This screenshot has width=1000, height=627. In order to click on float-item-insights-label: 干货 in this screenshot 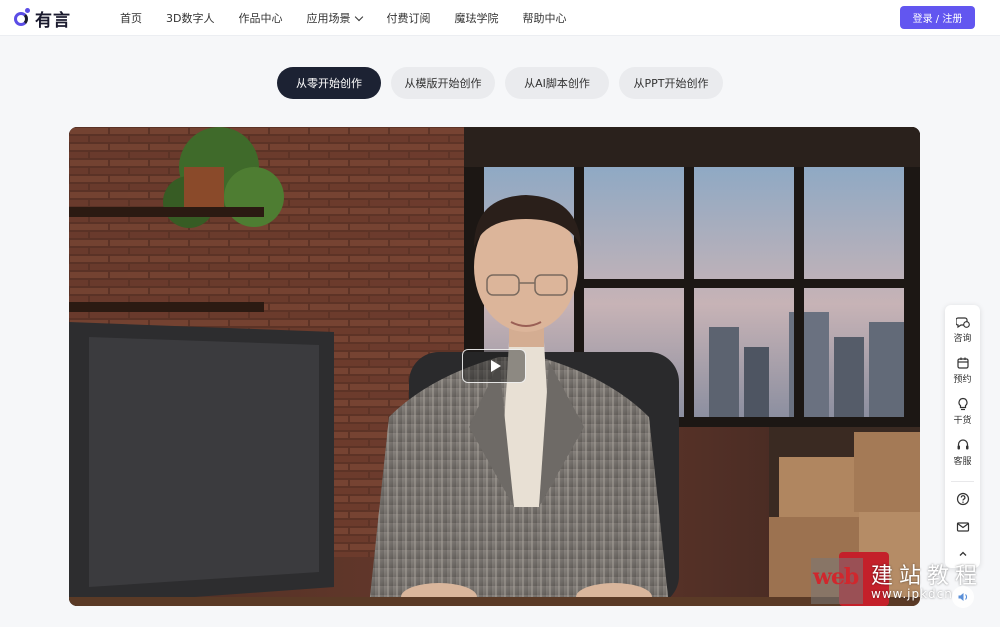, I will do `click(962, 421)`.